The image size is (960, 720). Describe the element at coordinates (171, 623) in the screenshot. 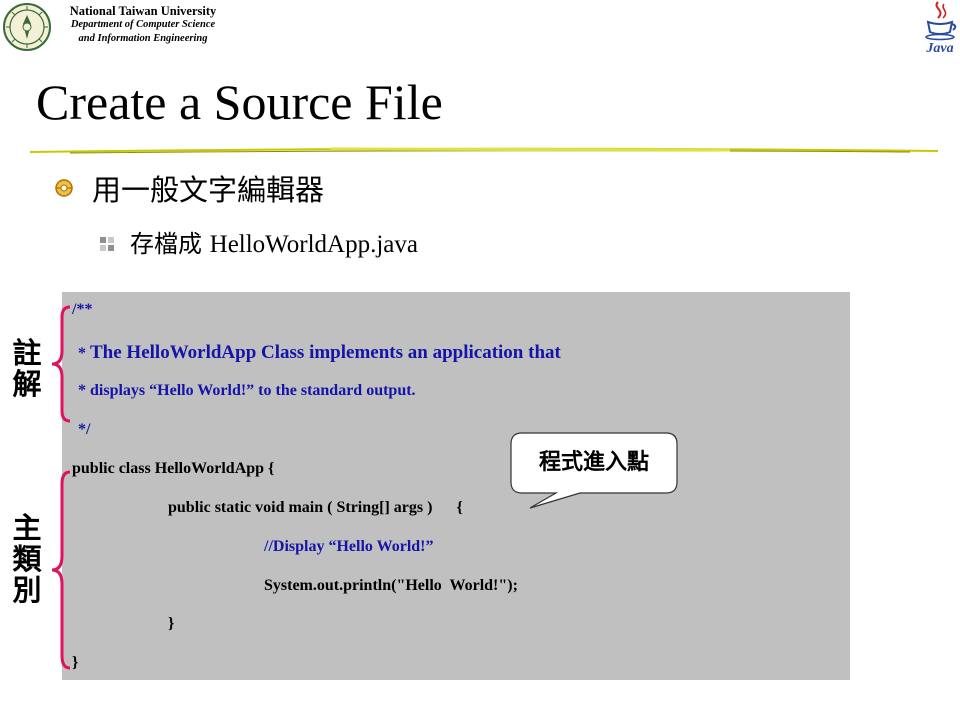

I see `code-line-method-close: }` at that location.